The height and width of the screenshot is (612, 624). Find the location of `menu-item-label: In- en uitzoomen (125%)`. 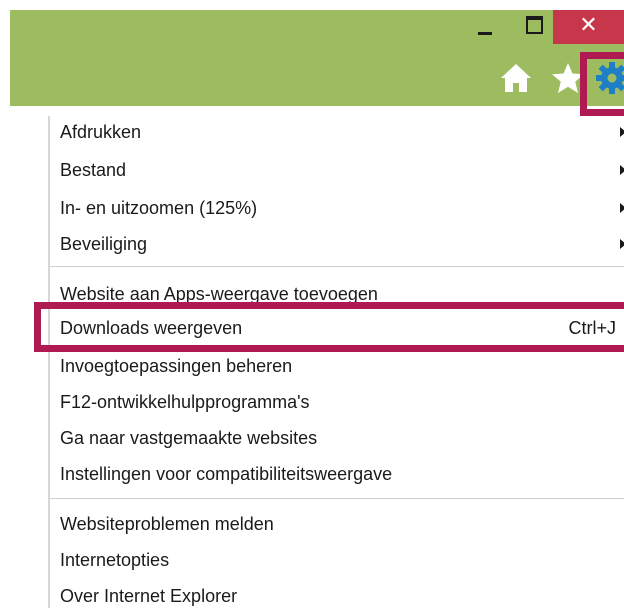

menu-item-label: In- en uitzoomen (125%) is located at coordinates (159, 208).